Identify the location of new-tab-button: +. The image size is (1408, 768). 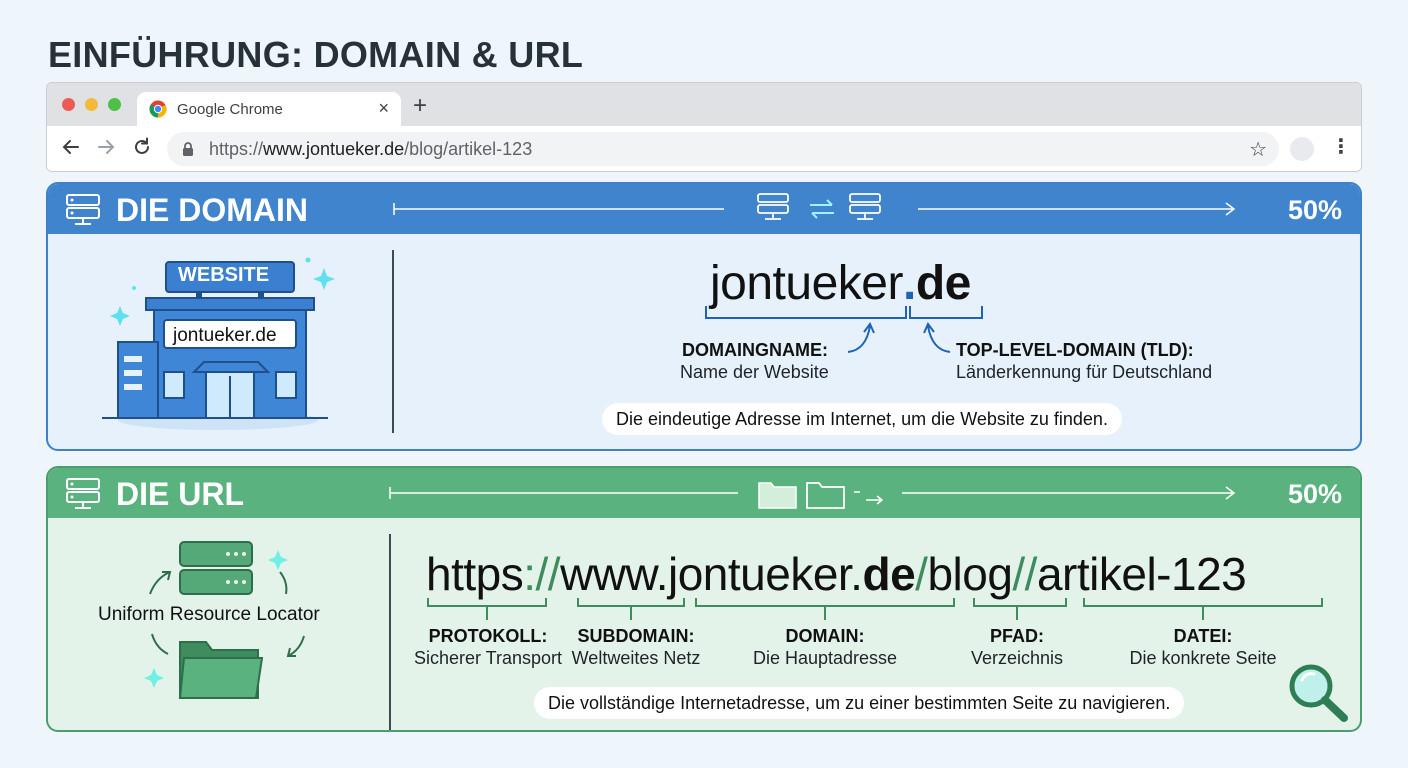
(420, 106).